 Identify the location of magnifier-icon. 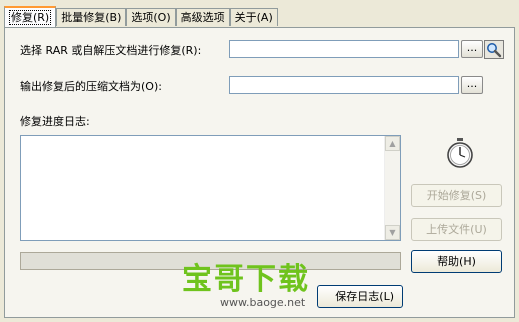
(494, 50).